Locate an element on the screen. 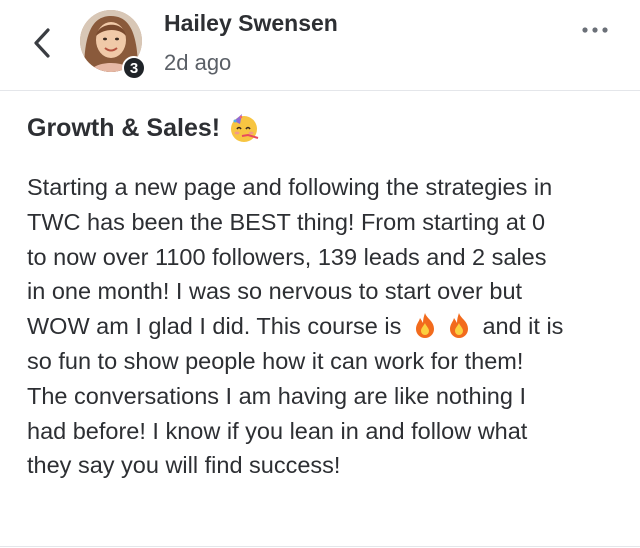 This screenshot has width=640, height=548. body-line: they say you will find success! is located at coordinates (184, 465).